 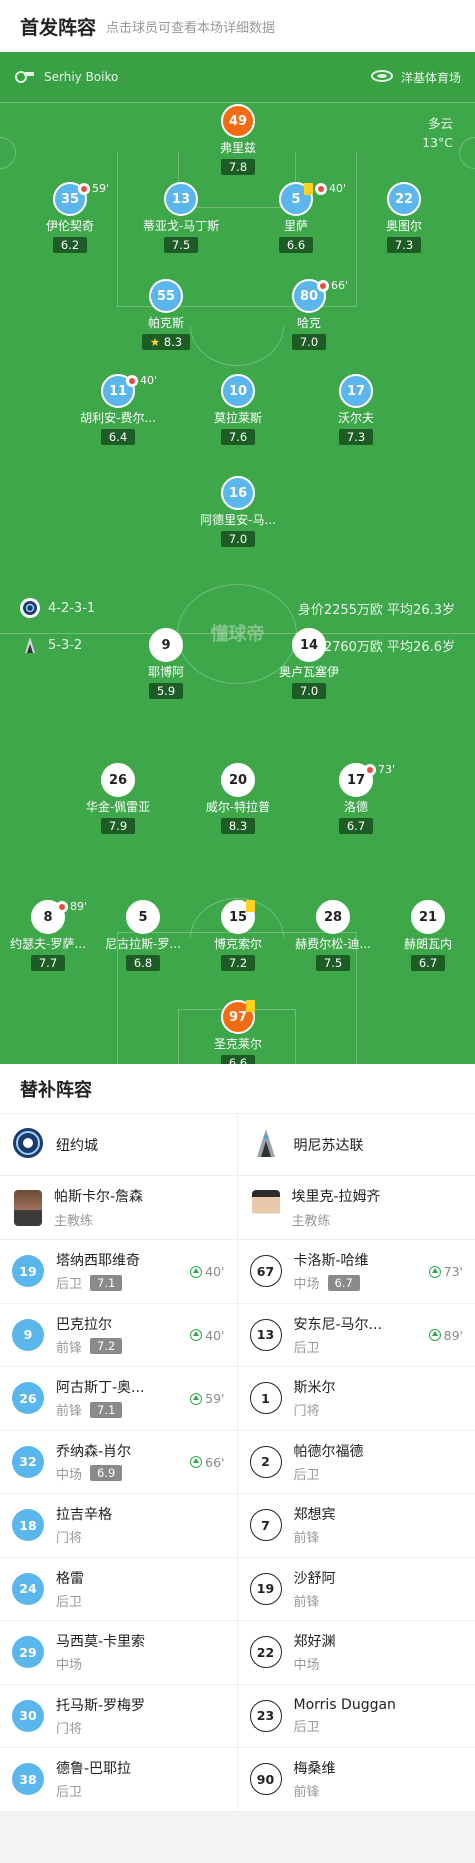 I want to click on rating-value: 6.4, so click(x=118, y=437).